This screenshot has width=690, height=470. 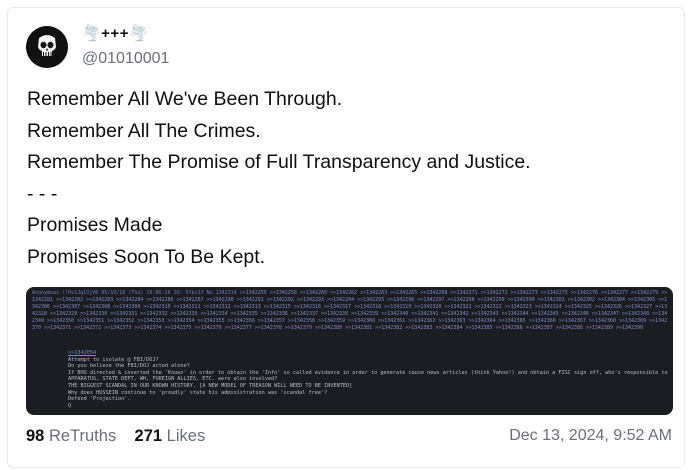 I want to click on media-quote-link: >>1342054, so click(x=82, y=353).